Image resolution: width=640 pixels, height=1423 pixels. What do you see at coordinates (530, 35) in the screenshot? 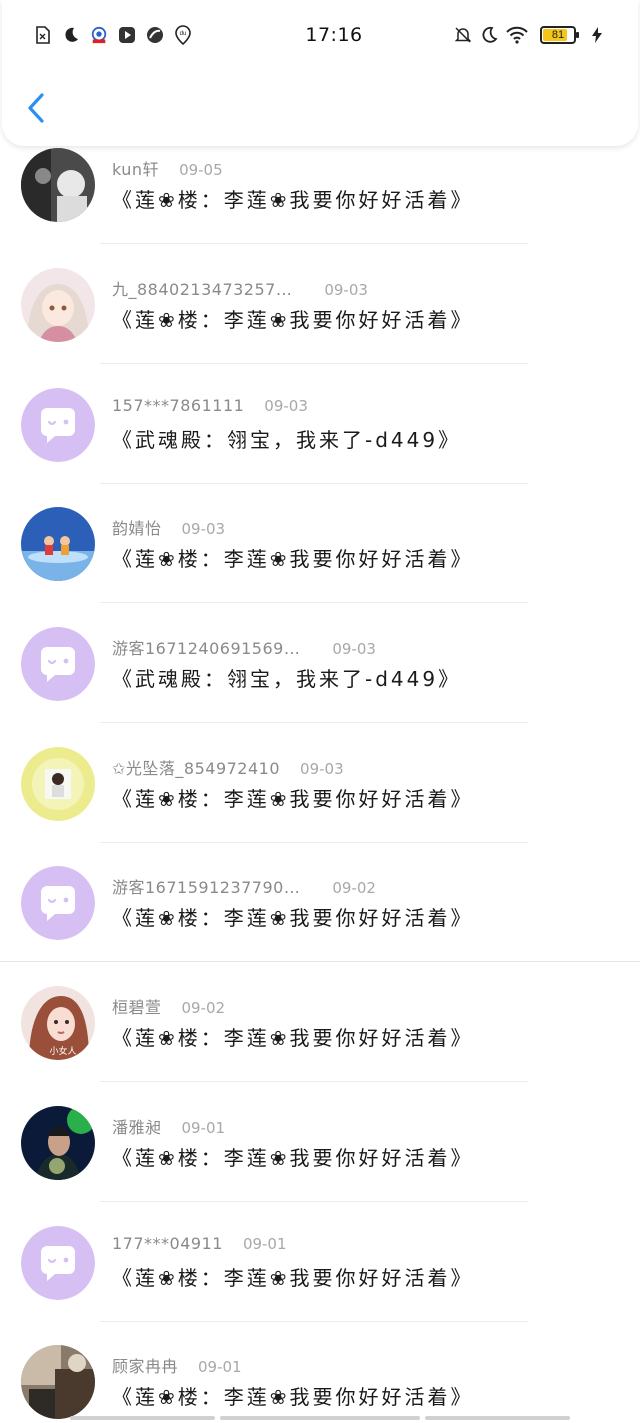
I see `status-right-icons: 81` at bounding box center [530, 35].